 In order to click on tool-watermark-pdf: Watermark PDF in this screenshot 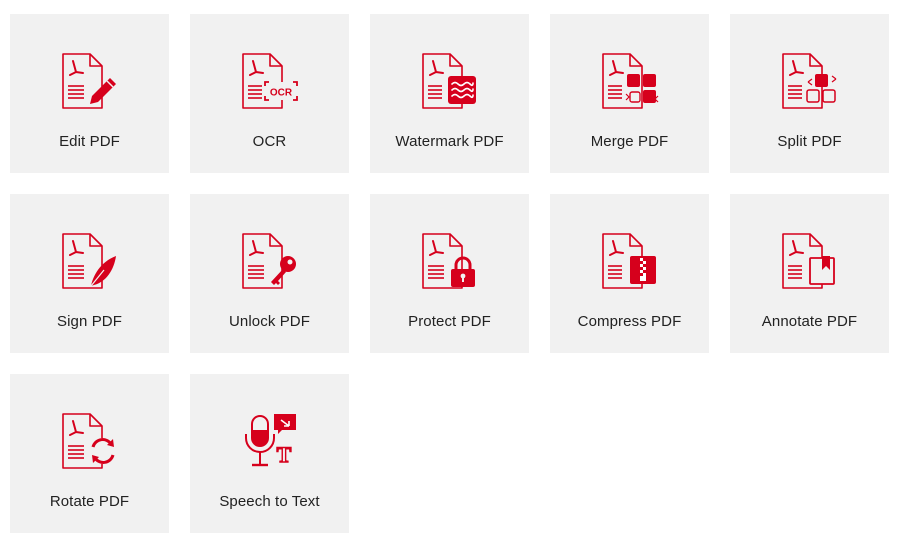, I will do `click(449, 93)`.